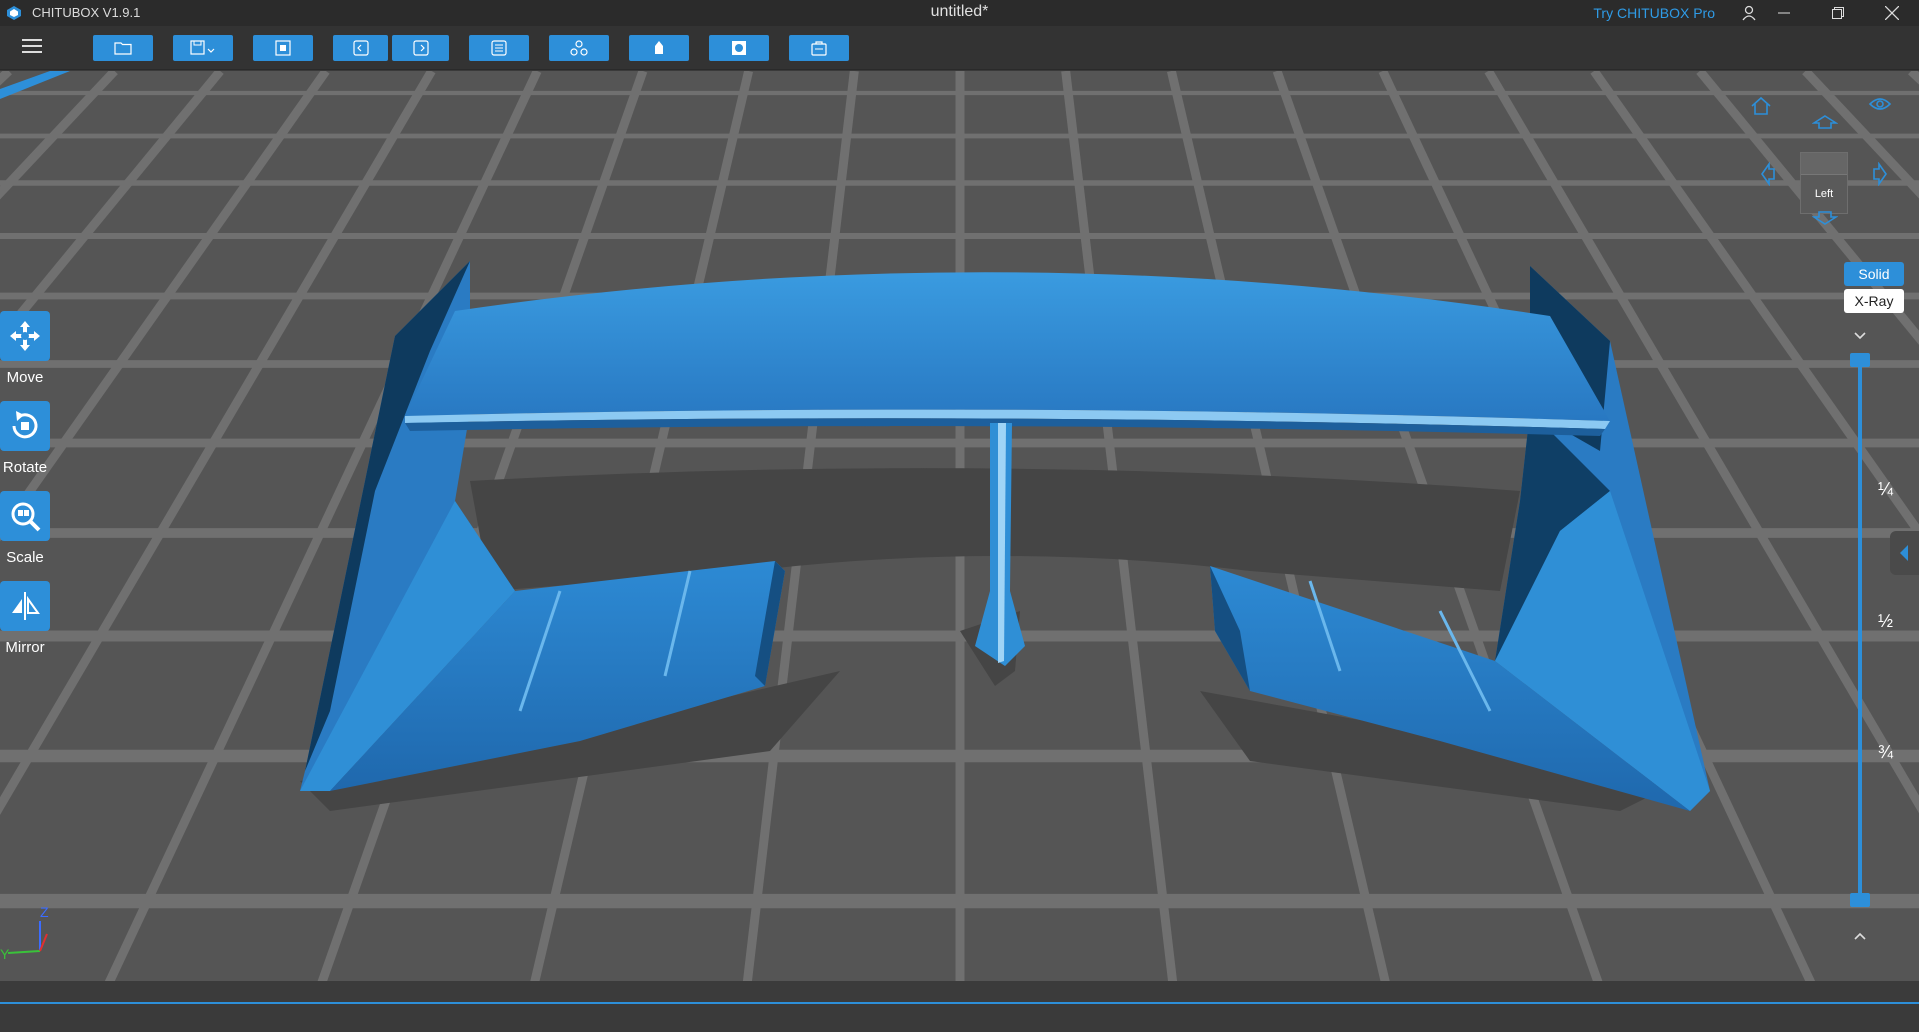  I want to click on folder-icon, so click(123, 48).